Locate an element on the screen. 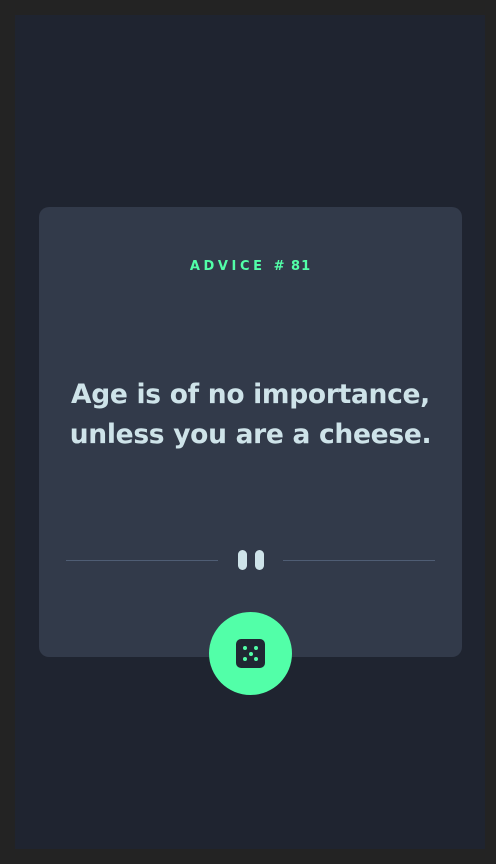  divider-line-left is located at coordinates (142, 560).